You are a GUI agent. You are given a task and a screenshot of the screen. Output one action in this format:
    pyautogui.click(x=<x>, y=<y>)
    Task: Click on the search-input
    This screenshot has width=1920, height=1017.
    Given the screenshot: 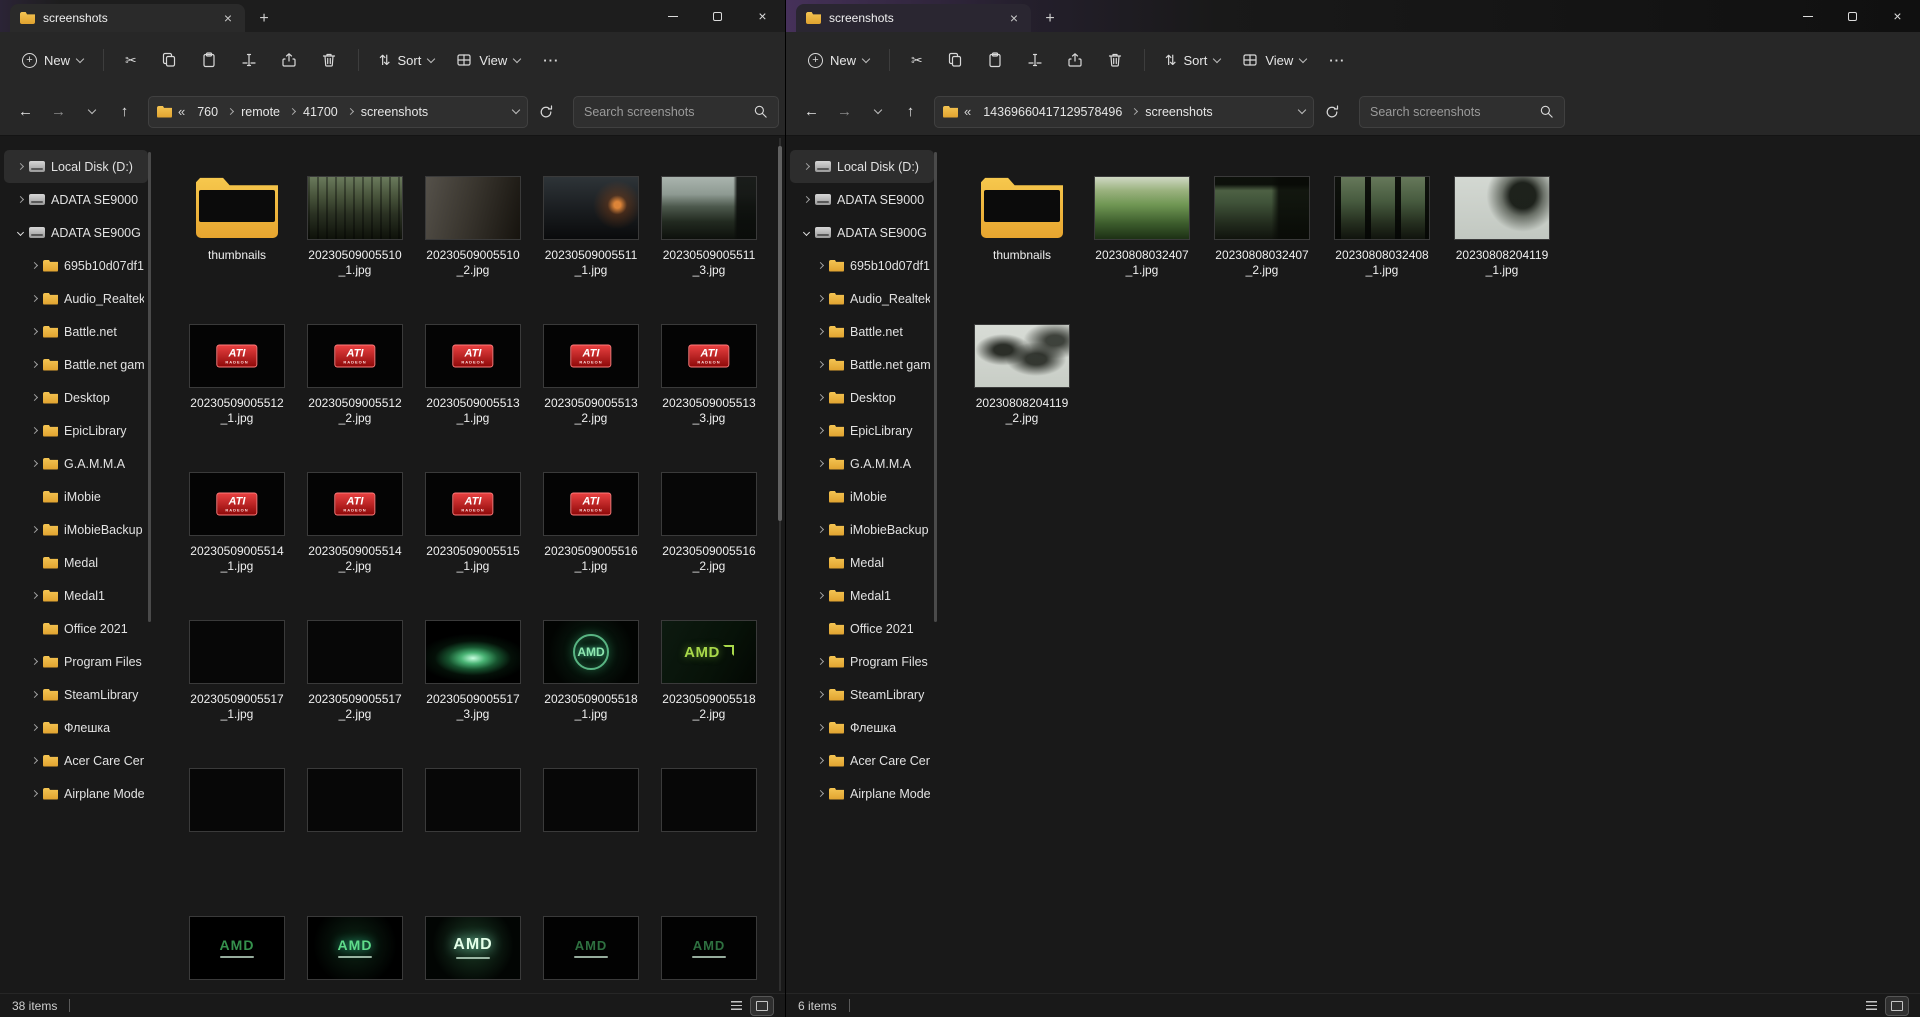 What is the action you would take?
    pyautogui.click(x=1451, y=111)
    